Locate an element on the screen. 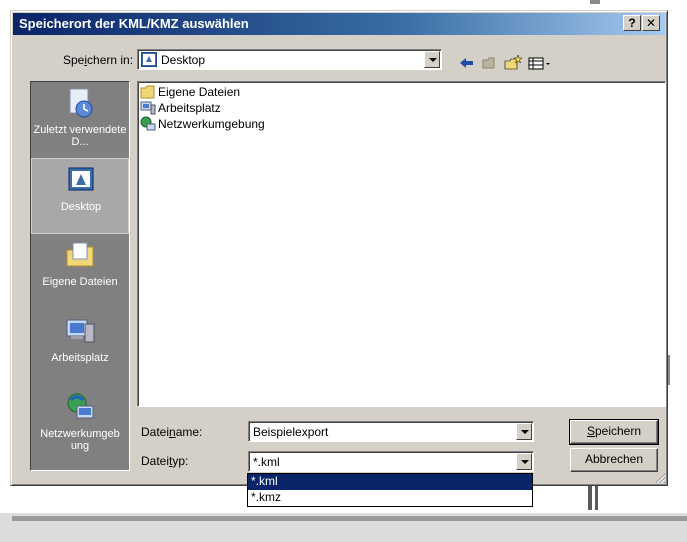 The image size is (687, 542). background-tick is located at coordinates (595, 2).